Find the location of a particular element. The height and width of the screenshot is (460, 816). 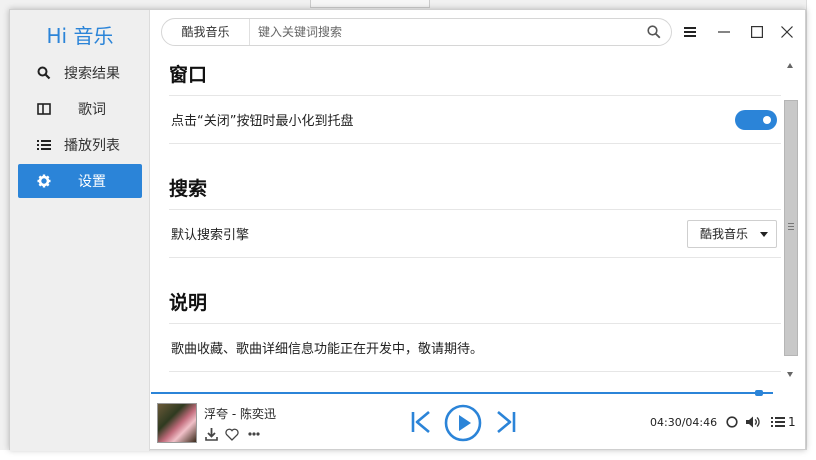

album-cover is located at coordinates (177, 423).